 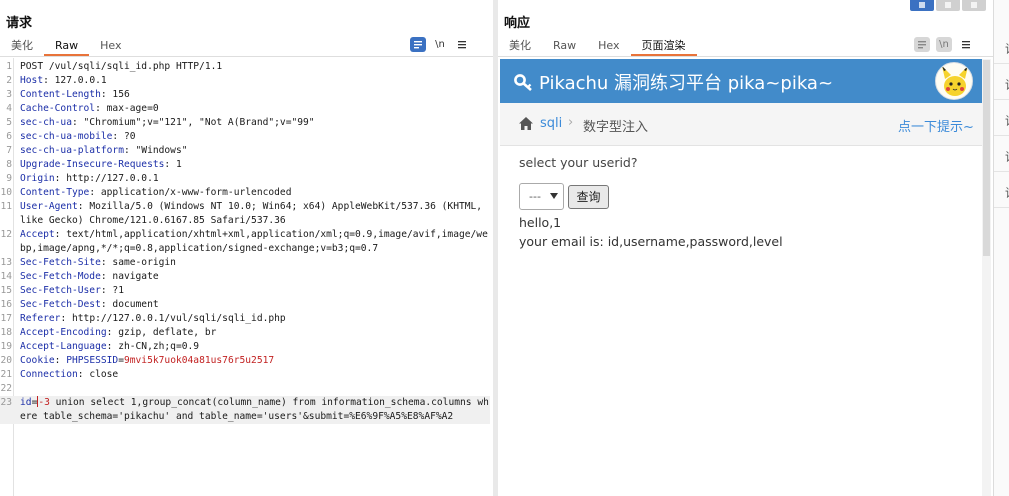 I want to click on response-tab-render: 页面渲染, so click(x=663, y=46).